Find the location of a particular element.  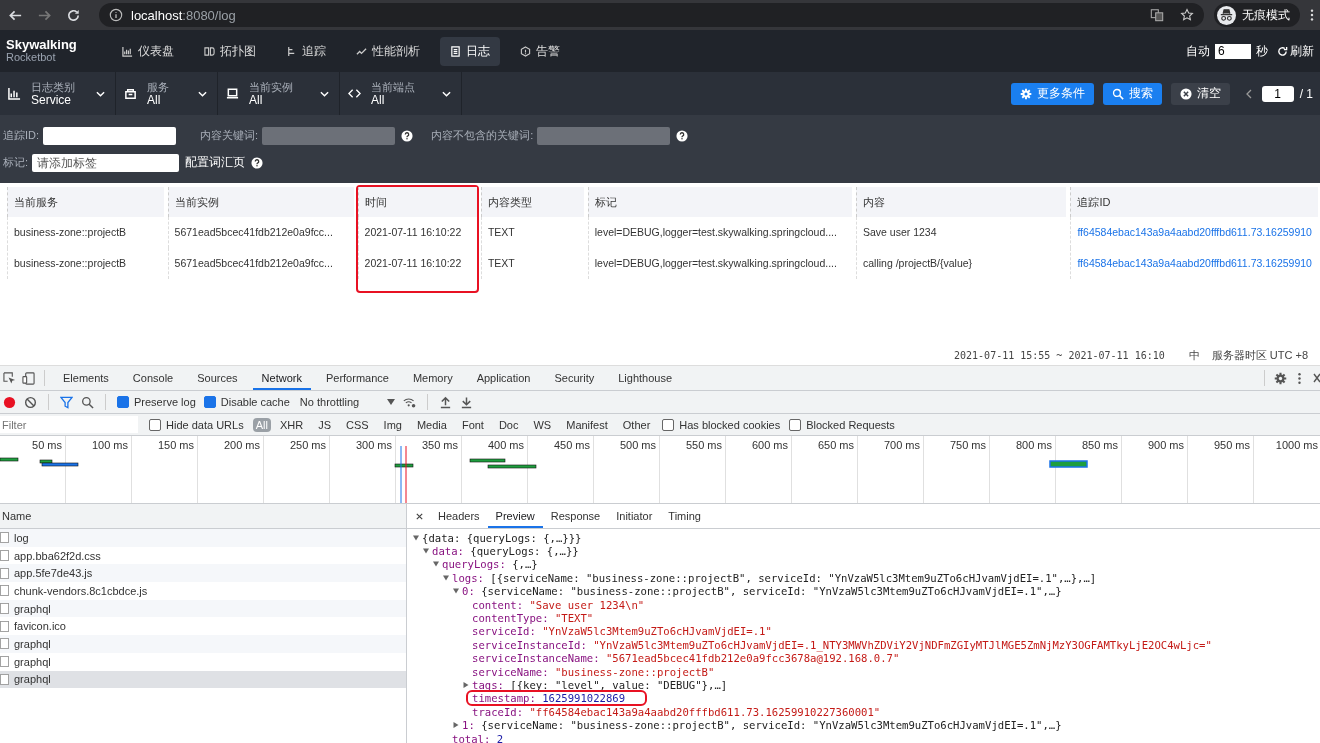

json-entry: serviceInstanceName: "5671ead5bcec41fdb212e0a9fcc3678a@192.168.0.7" is located at coordinates (686, 658).